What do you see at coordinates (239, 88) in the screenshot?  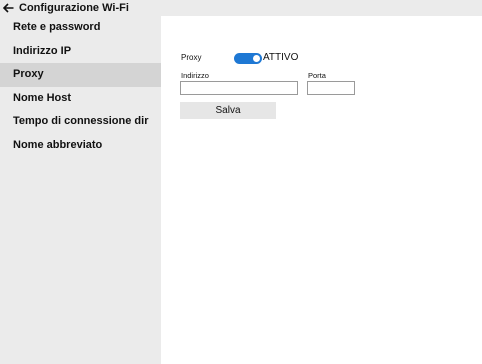 I see `address-input` at bounding box center [239, 88].